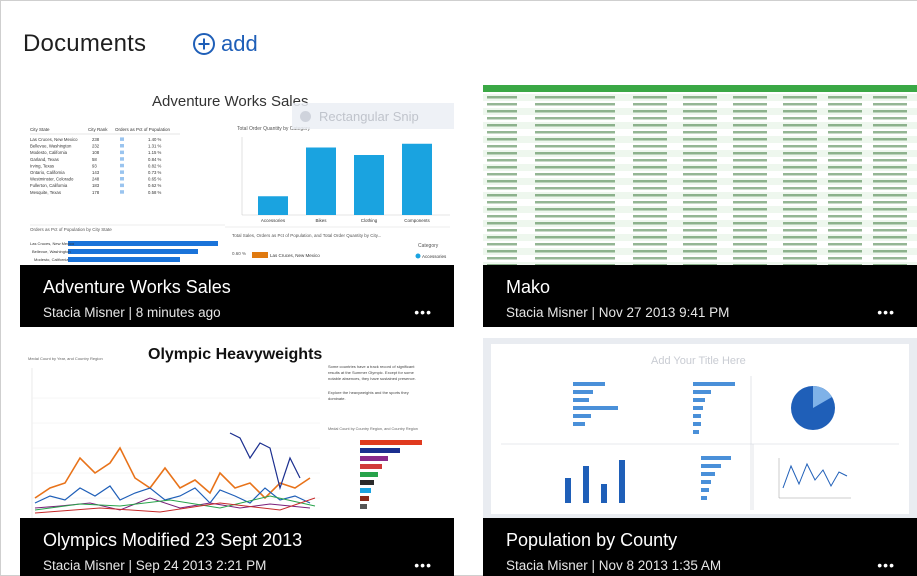 Image resolution: width=917 pixels, height=576 pixels. What do you see at coordinates (417, 220) in the screenshot?
I see `bar-label: Components` at bounding box center [417, 220].